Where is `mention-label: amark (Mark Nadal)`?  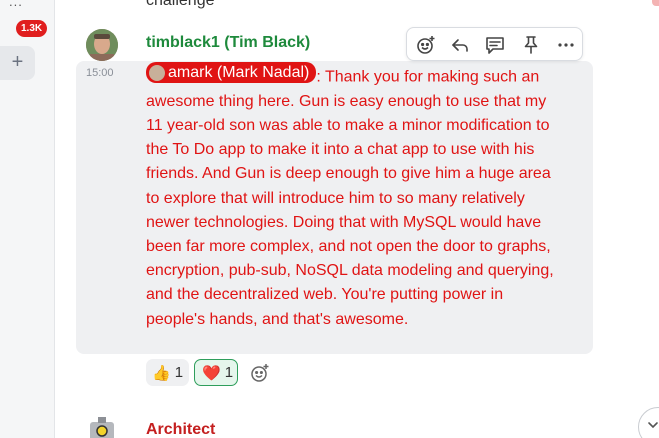
mention-label: amark (Mark Nadal) is located at coordinates (239, 72).